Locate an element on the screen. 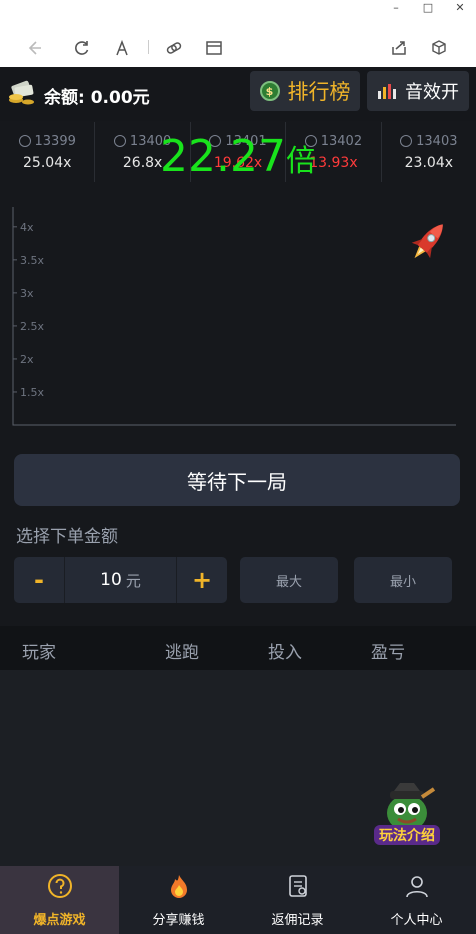 This screenshot has width=476, height=934. players-table-header: 玩家 逃跑 投入 盈亏 is located at coordinates (238, 648).